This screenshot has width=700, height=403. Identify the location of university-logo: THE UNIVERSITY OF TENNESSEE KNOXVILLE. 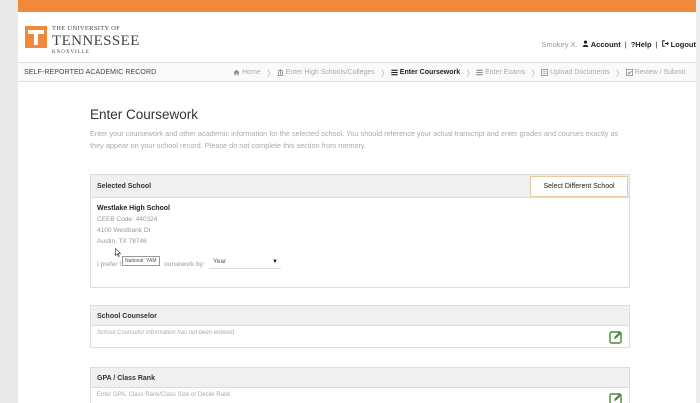
(82, 40).